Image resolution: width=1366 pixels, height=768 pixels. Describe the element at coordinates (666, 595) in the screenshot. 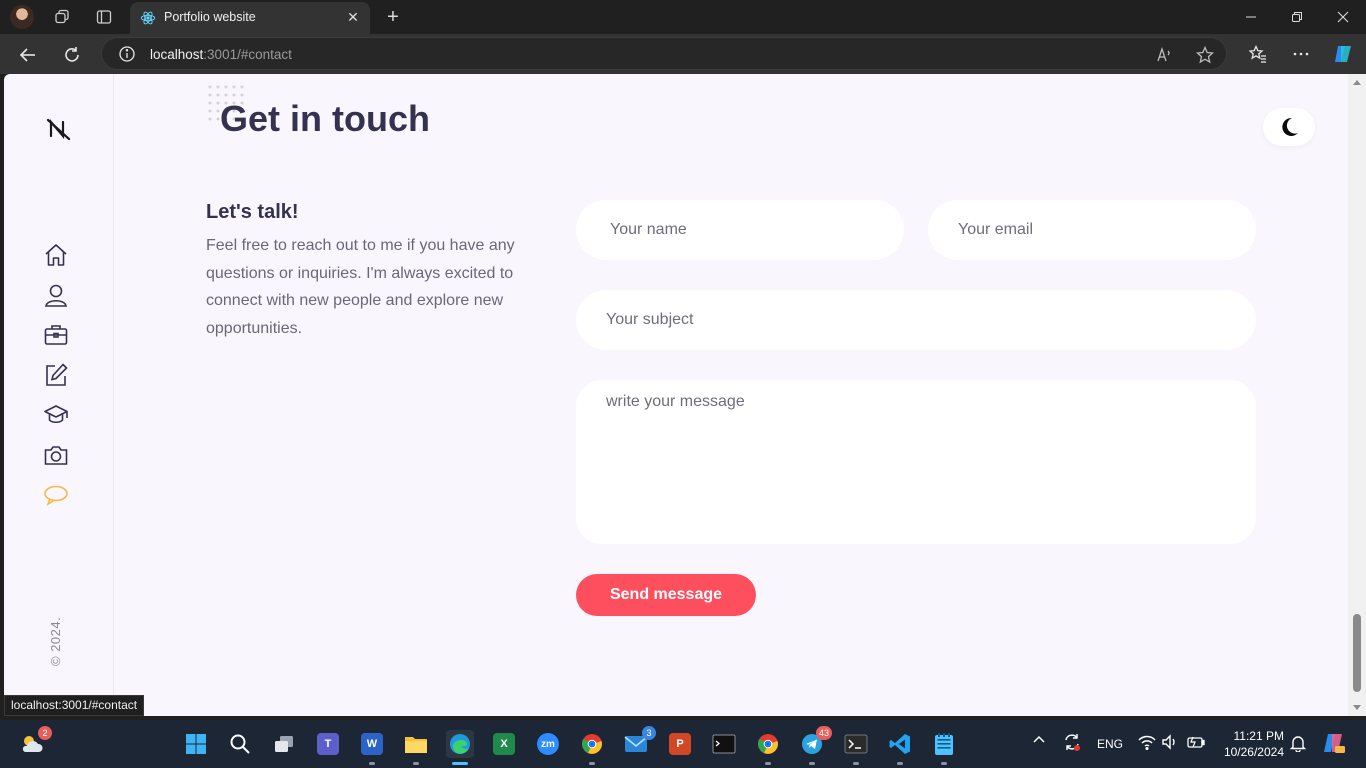

I see `send-message-button: Send message` at that location.